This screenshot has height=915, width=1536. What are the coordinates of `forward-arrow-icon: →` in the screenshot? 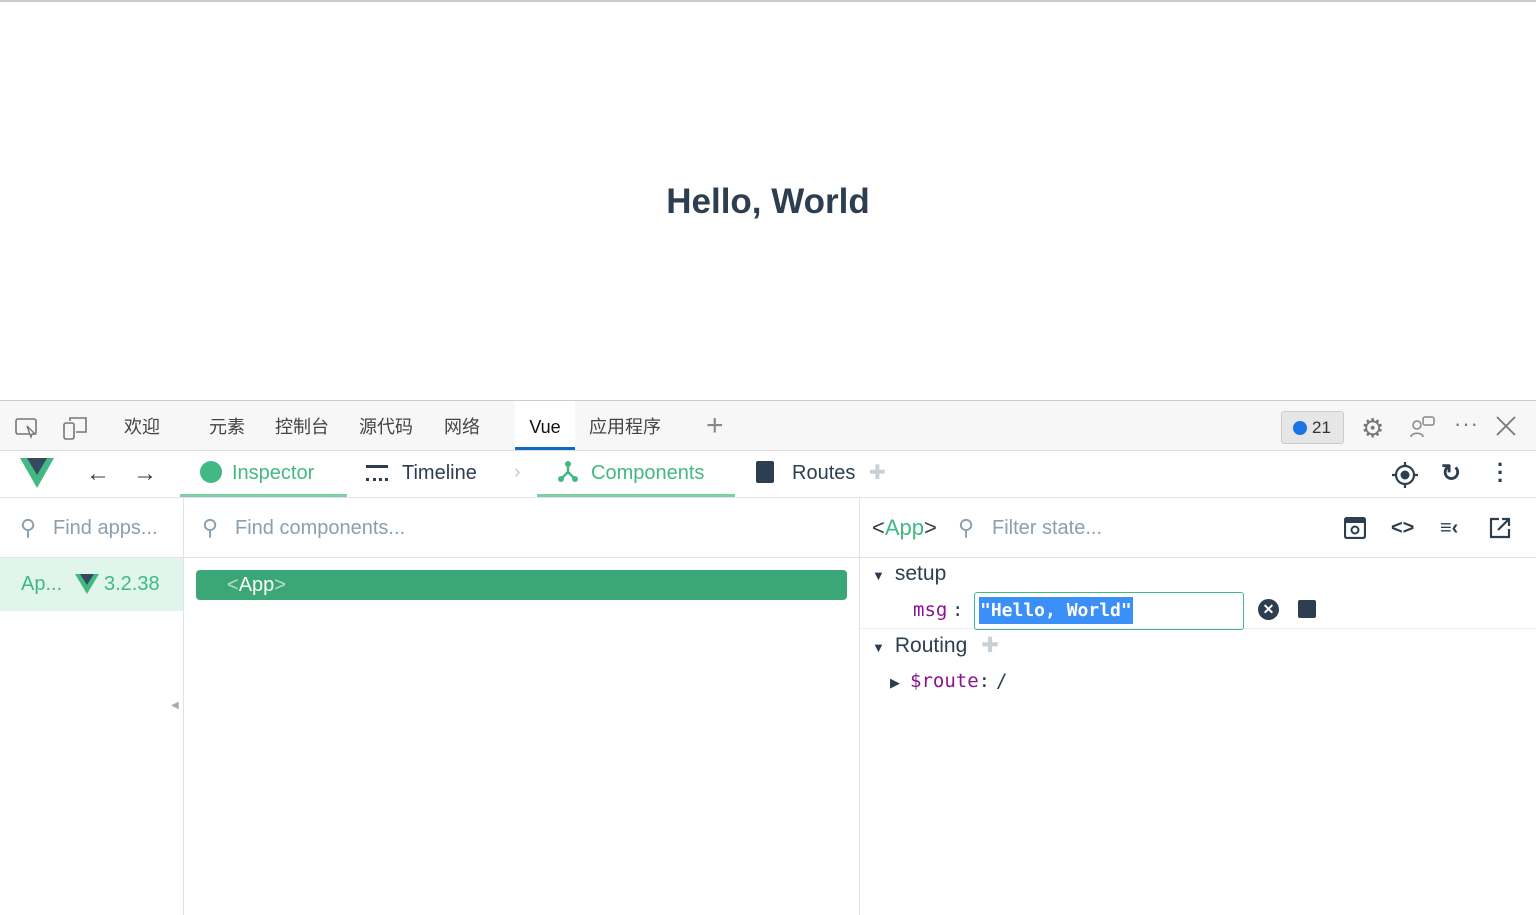 It's located at (145, 474).